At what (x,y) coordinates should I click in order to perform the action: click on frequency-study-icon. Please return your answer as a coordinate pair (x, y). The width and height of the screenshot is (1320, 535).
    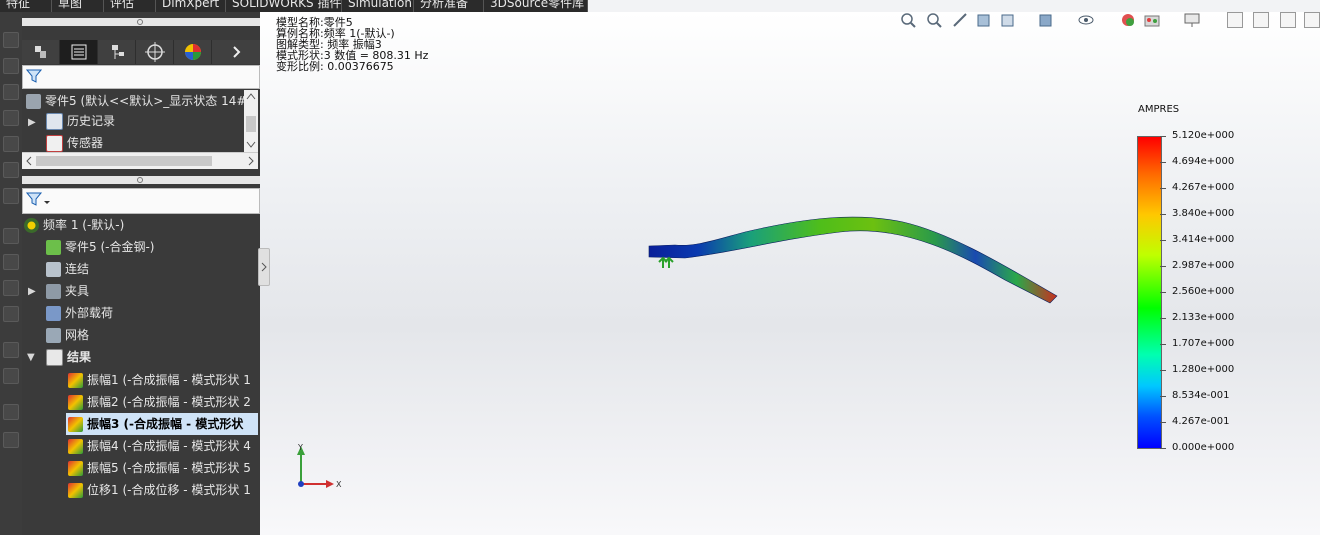
    Looking at the image, I should click on (31, 225).